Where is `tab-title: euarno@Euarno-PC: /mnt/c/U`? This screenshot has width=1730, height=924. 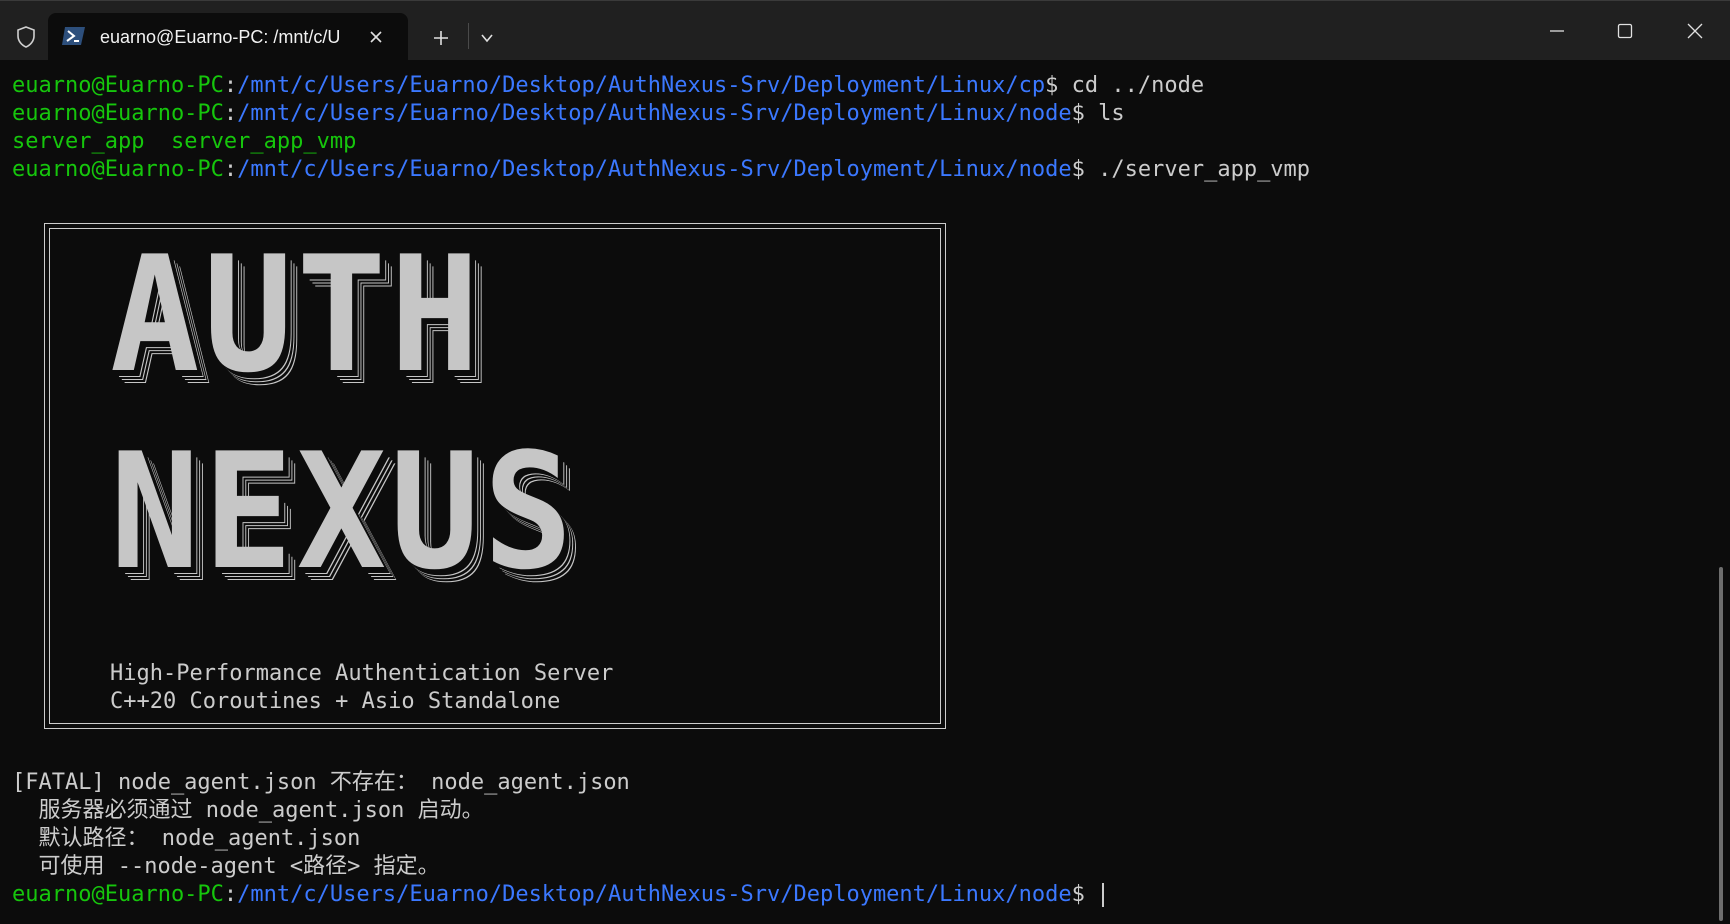 tab-title: euarno@Euarno-PC: /mnt/c/U is located at coordinates (220, 37).